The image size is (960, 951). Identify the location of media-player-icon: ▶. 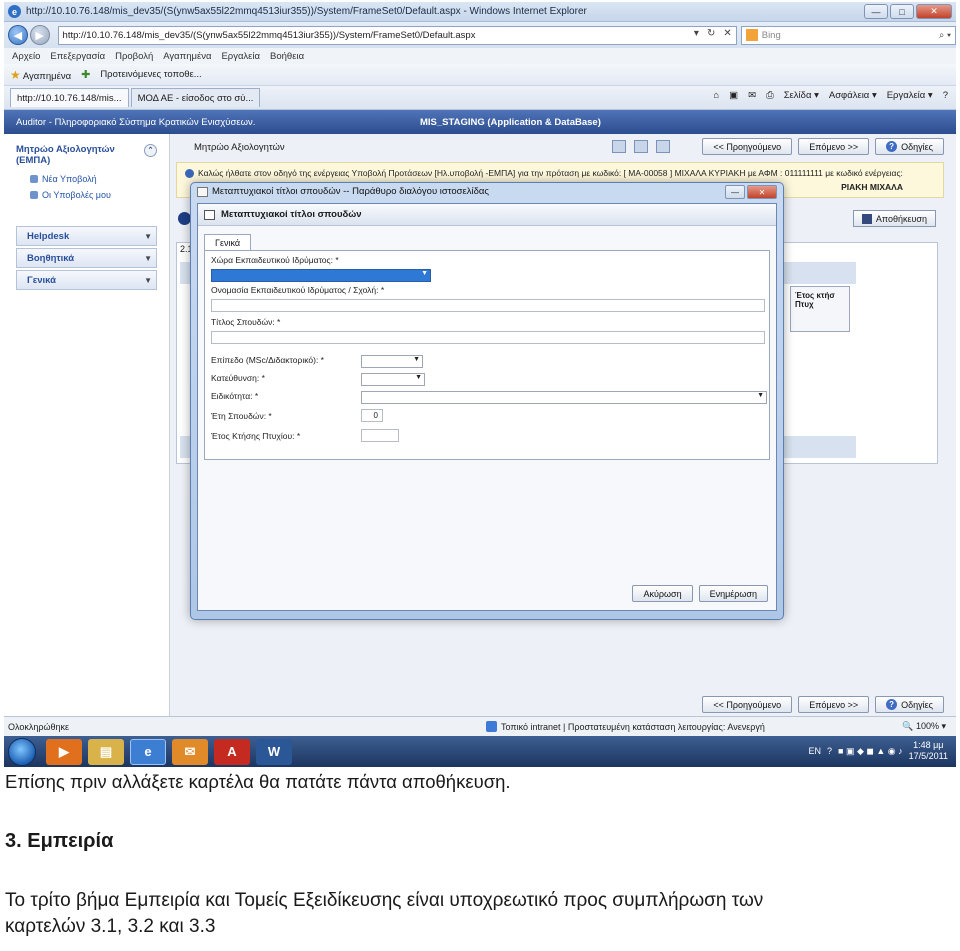
(64, 751).